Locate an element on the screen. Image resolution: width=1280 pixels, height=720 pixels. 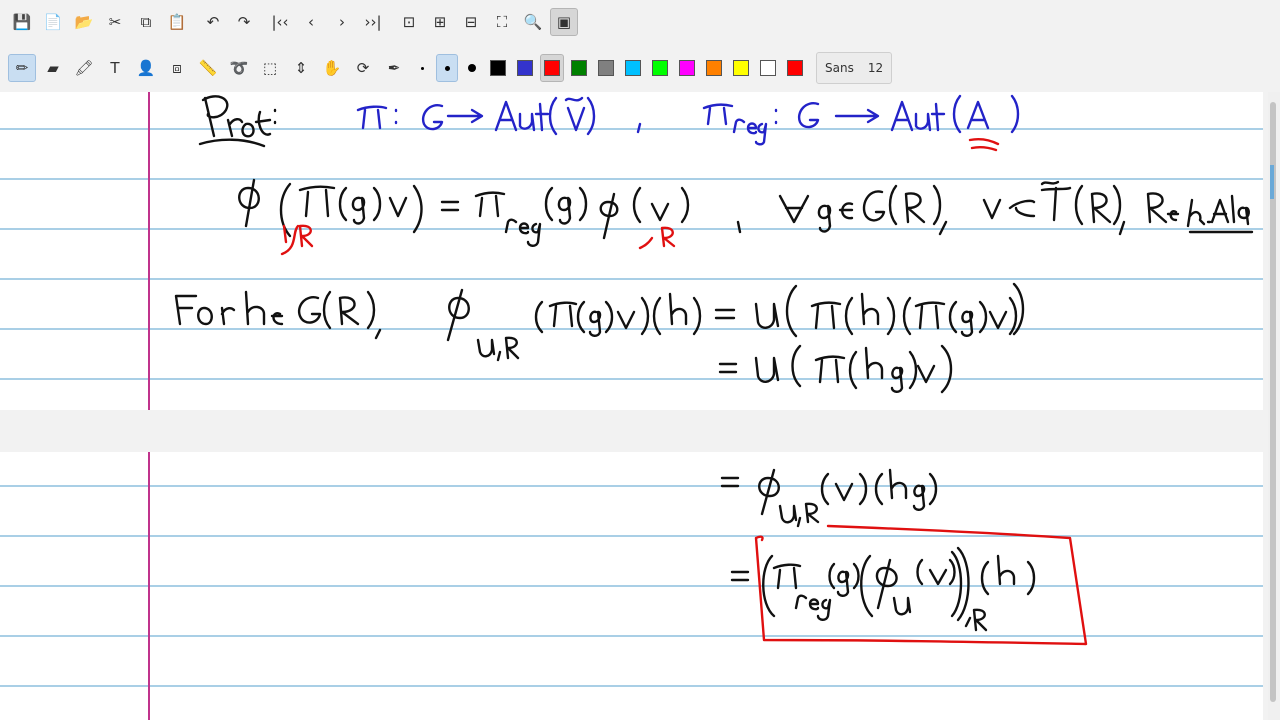
presentation-button: ▣ is located at coordinates (564, 22).